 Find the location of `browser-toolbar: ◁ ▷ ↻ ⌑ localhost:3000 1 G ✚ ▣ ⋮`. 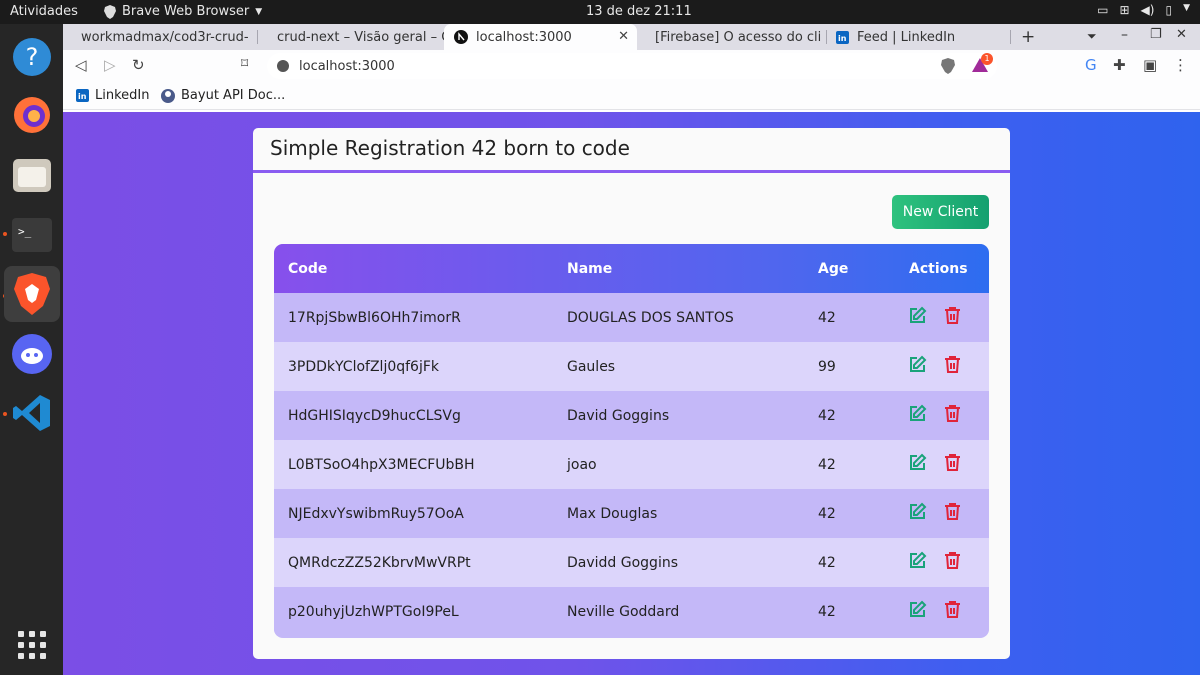

browser-toolbar: ◁ ▷ ↻ ⌑ localhost:3000 1 G ✚ ▣ ⋮ is located at coordinates (631, 66).